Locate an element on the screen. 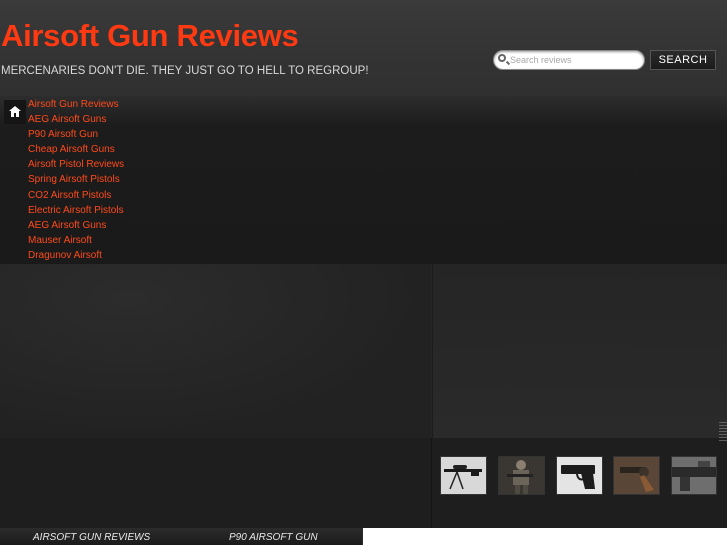 The height and width of the screenshot is (545, 727). nav-item-p90-airsoft-gun: P90 Airsoft Gun is located at coordinates (76, 134).